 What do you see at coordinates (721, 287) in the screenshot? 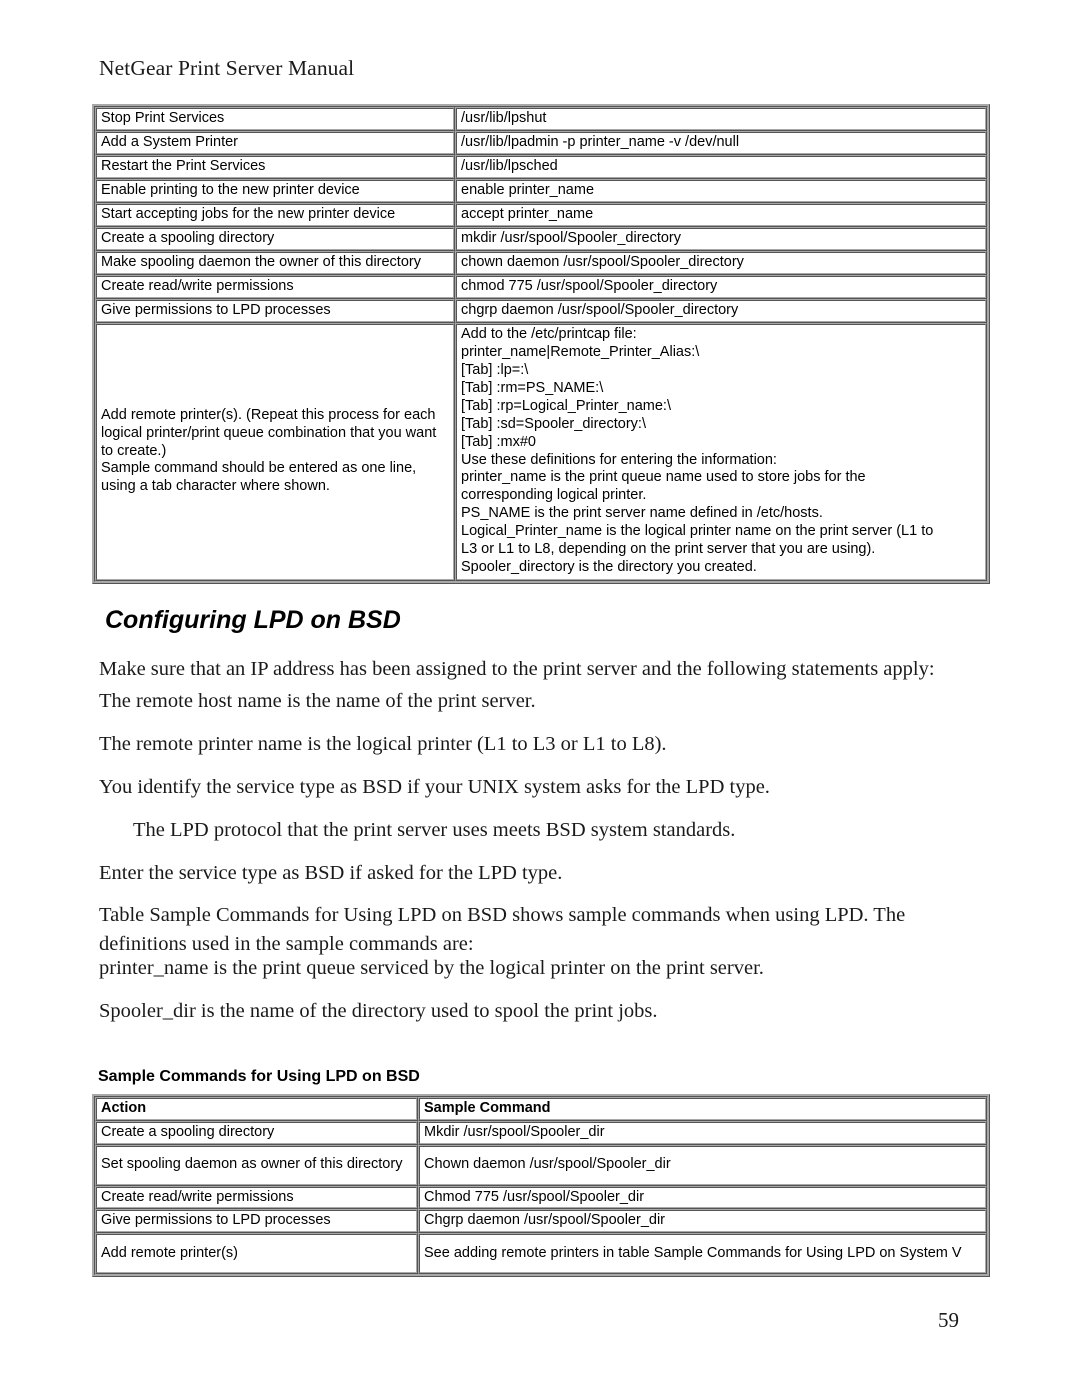
I see `cell-command: chmod 775 /usr/spool/Spooler_directory` at bounding box center [721, 287].